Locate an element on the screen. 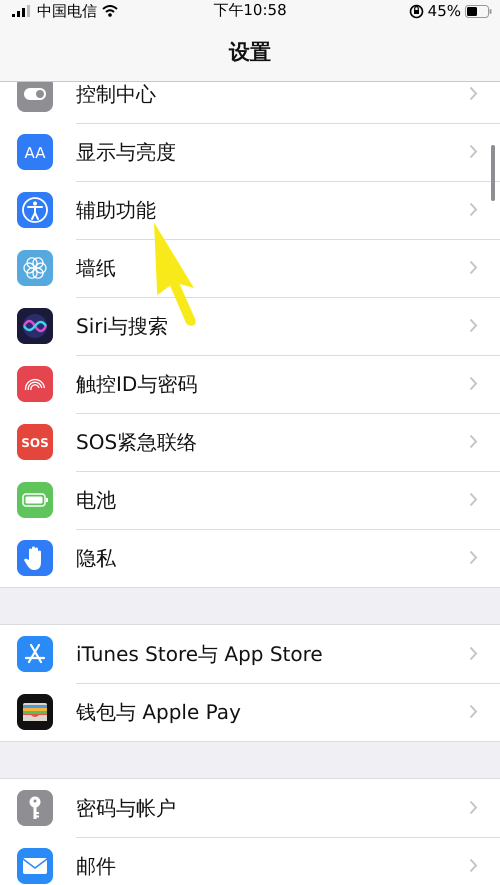 Image resolution: width=500 pixels, height=885 pixels. rotation-lock-icon is located at coordinates (416, 11).